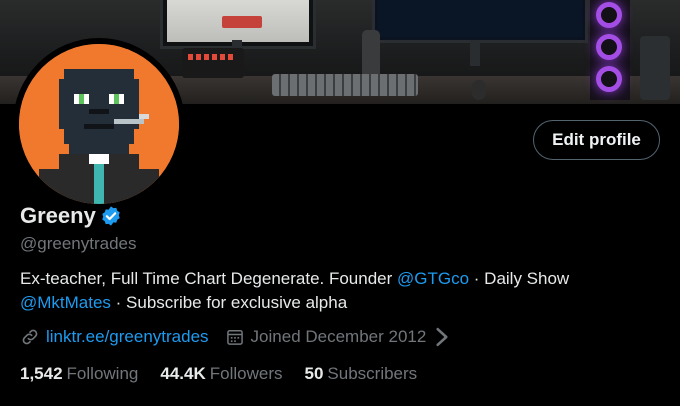 This screenshot has width=680, height=406. Describe the element at coordinates (213, 63) in the screenshot. I see `banner-mixer` at that location.